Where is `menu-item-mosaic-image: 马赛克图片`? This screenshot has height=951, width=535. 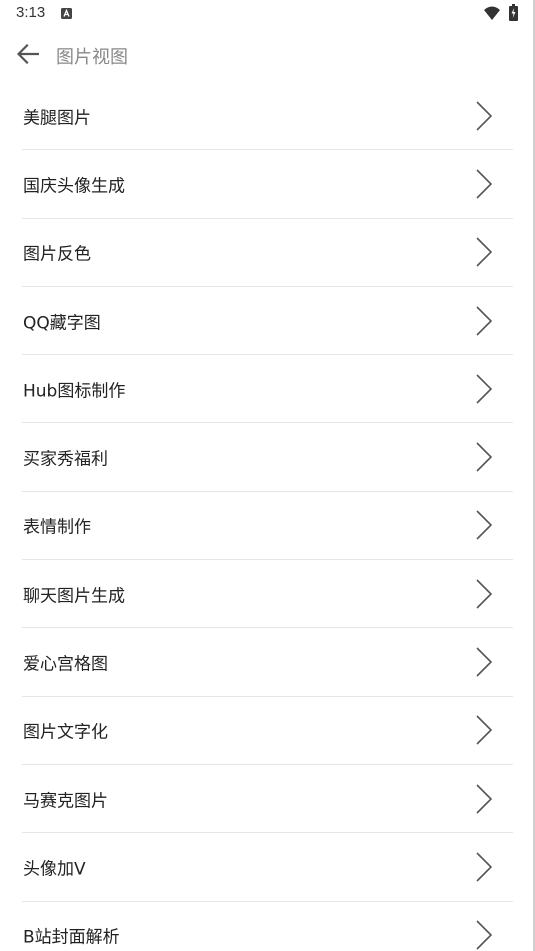 menu-item-mosaic-image: 马赛克图片 is located at coordinates (267, 799).